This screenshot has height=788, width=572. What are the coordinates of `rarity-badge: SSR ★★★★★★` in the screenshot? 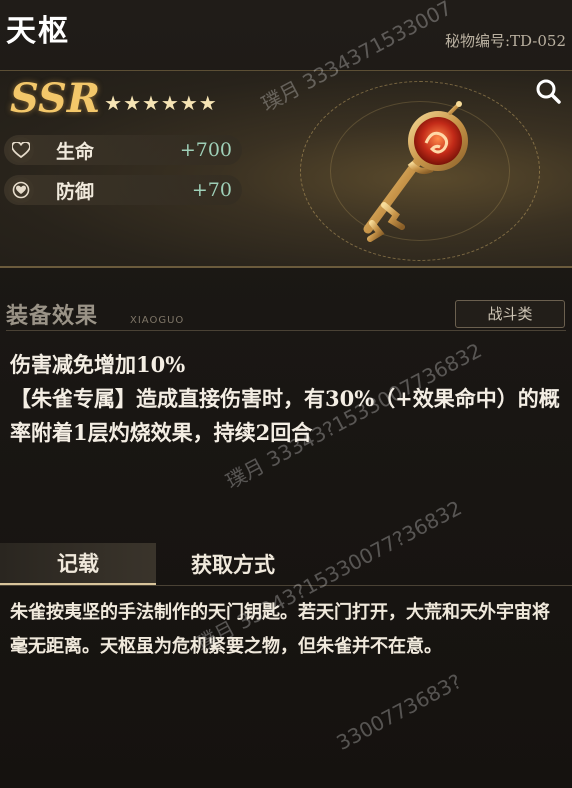 It's located at (114, 99).